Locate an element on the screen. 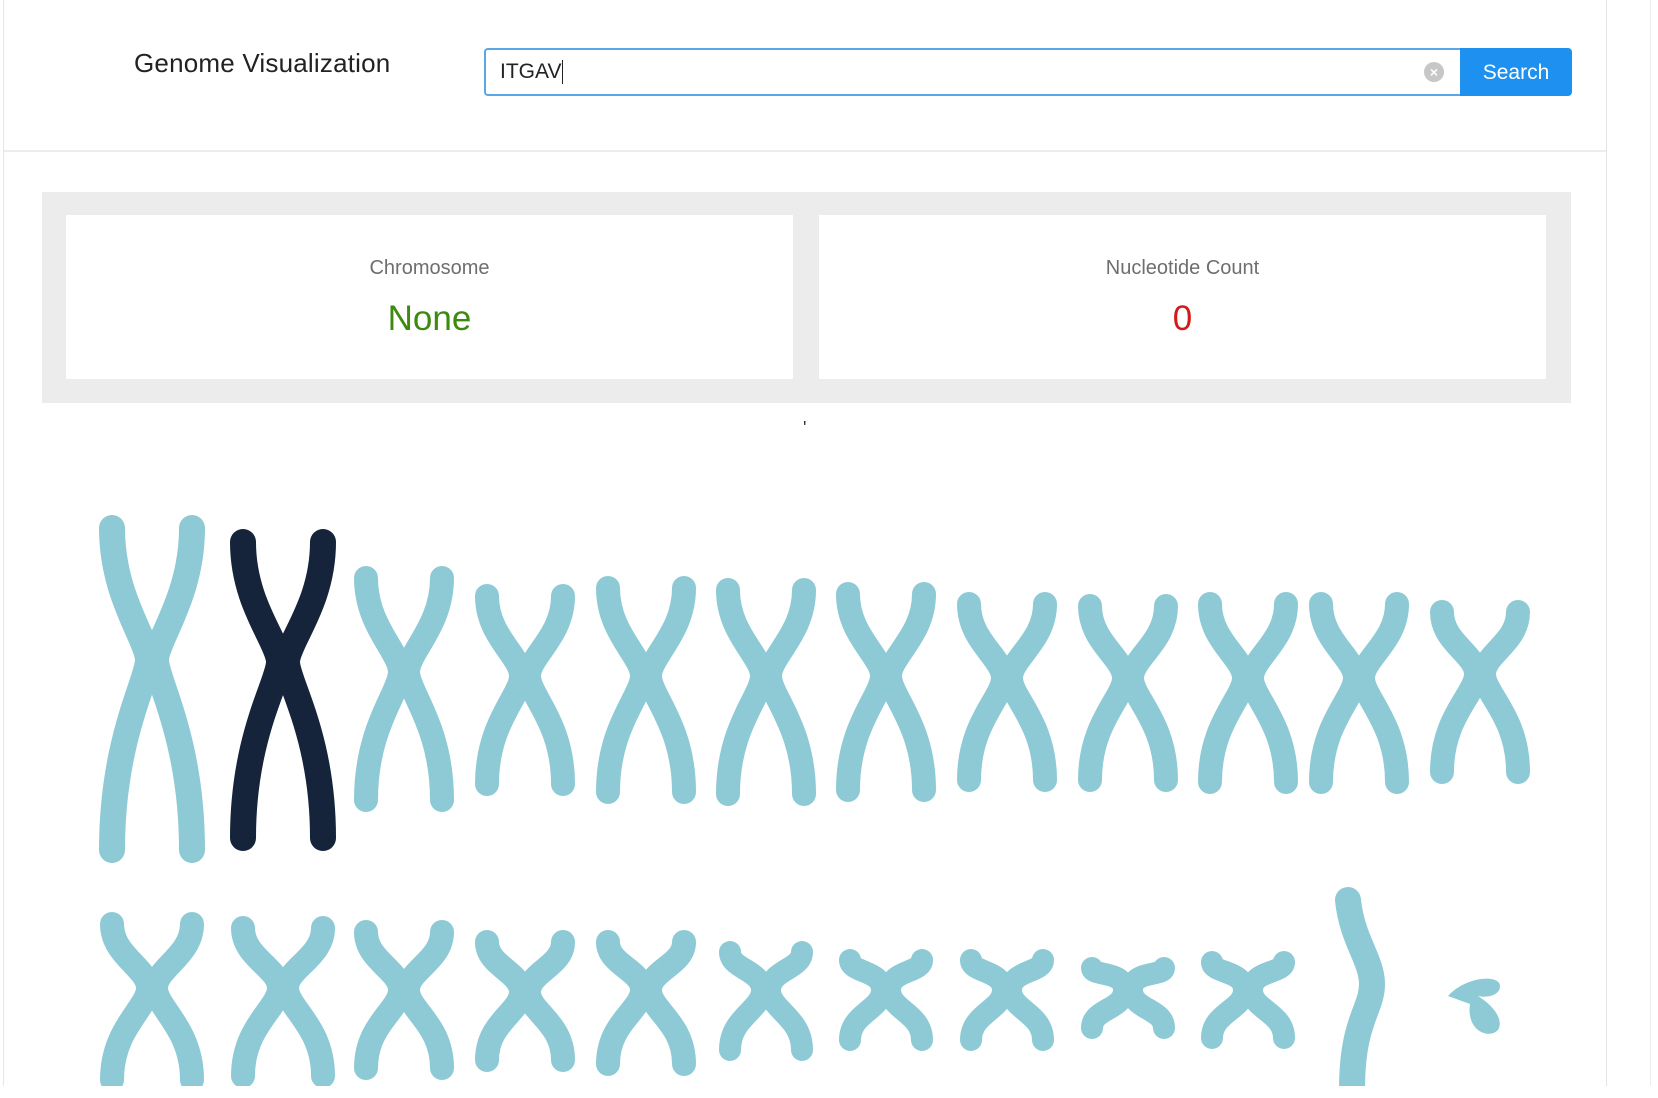  app-title: Genome Visualization is located at coordinates (262, 63).